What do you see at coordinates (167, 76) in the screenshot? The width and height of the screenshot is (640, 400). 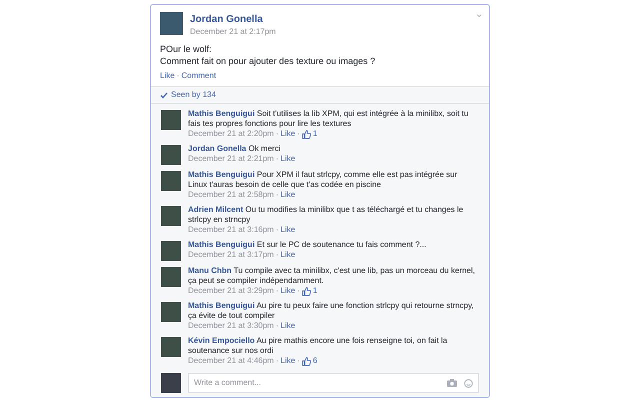 I see `action-link: Like` at bounding box center [167, 76].